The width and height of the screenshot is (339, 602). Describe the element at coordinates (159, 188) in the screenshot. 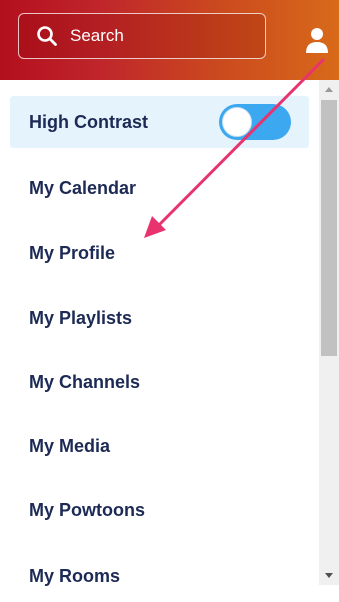

I see `menu-item-my-calendar: My Calendar` at that location.